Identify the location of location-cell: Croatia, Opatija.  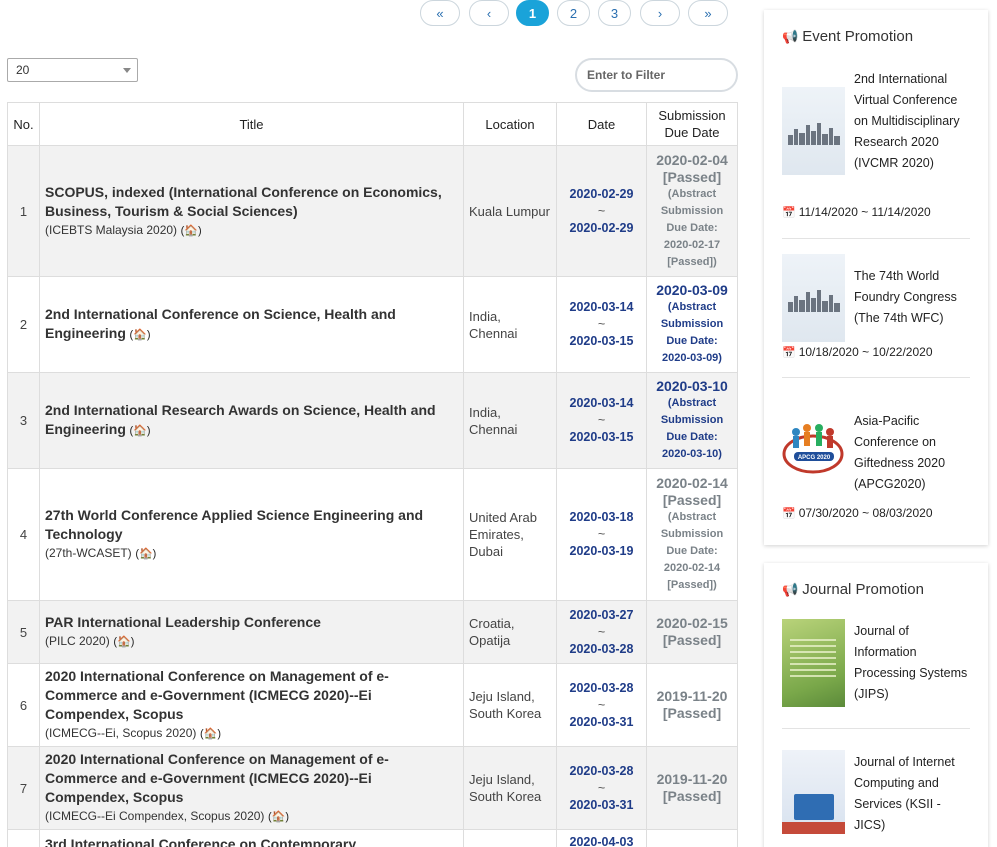
(510, 632).